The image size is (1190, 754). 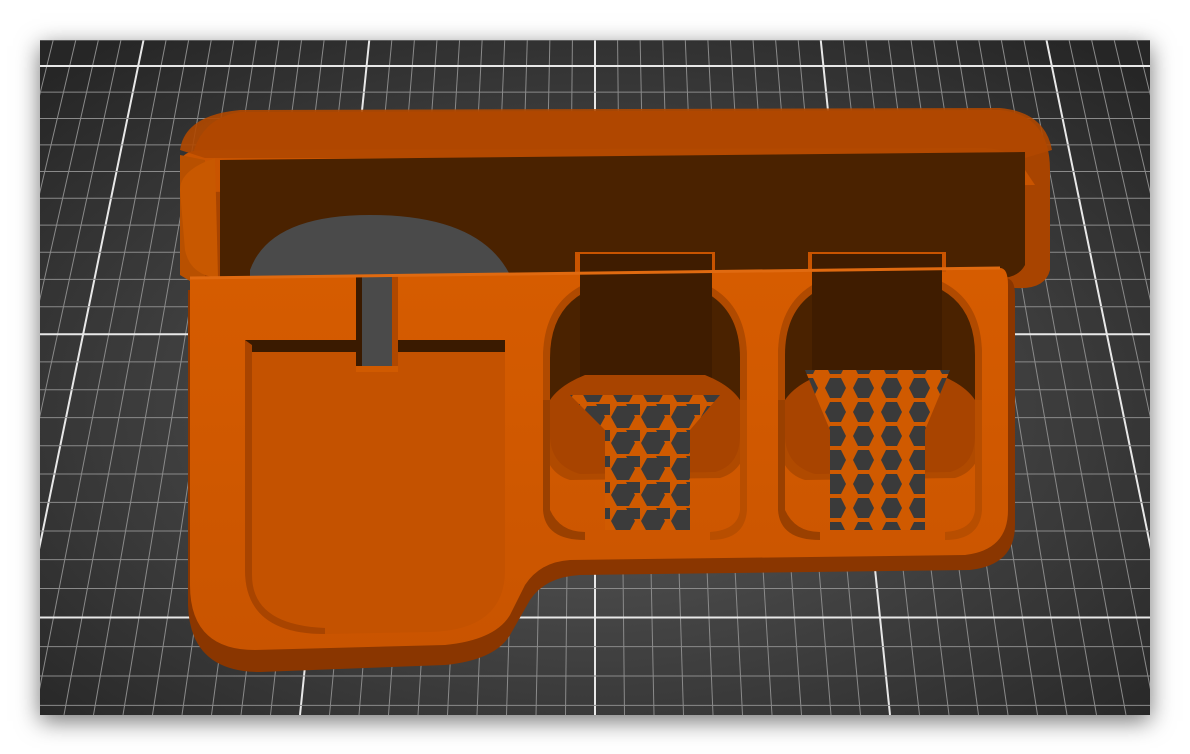 What do you see at coordinates (375, 487) in the screenshot?
I see `phone-pocket` at bounding box center [375, 487].